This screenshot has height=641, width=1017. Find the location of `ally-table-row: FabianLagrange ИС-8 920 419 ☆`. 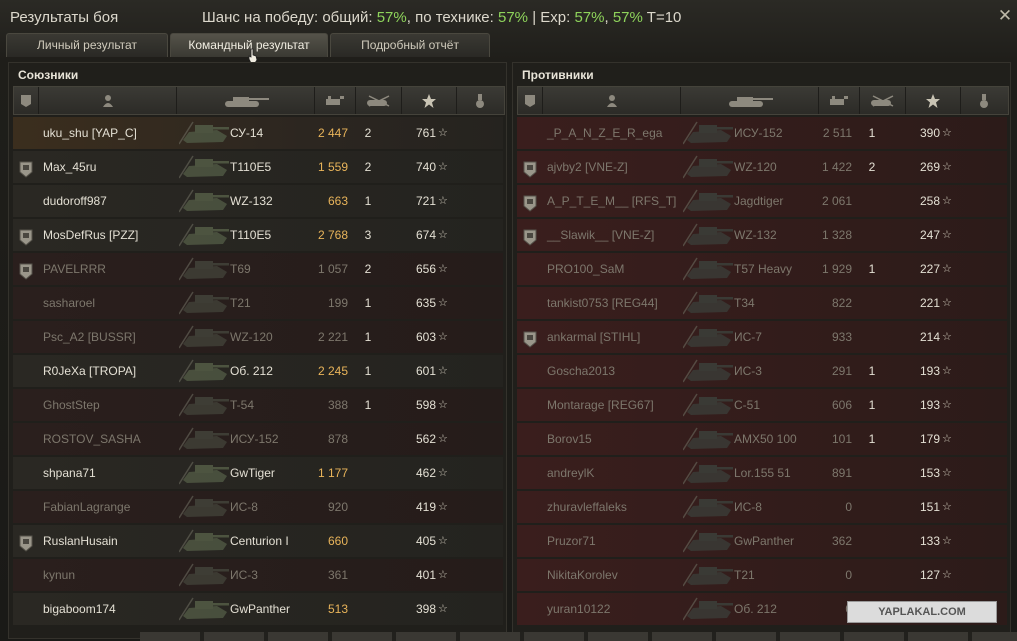

ally-table-row: FabianLagrange ИС-8 920 419 ☆ is located at coordinates (258, 507).